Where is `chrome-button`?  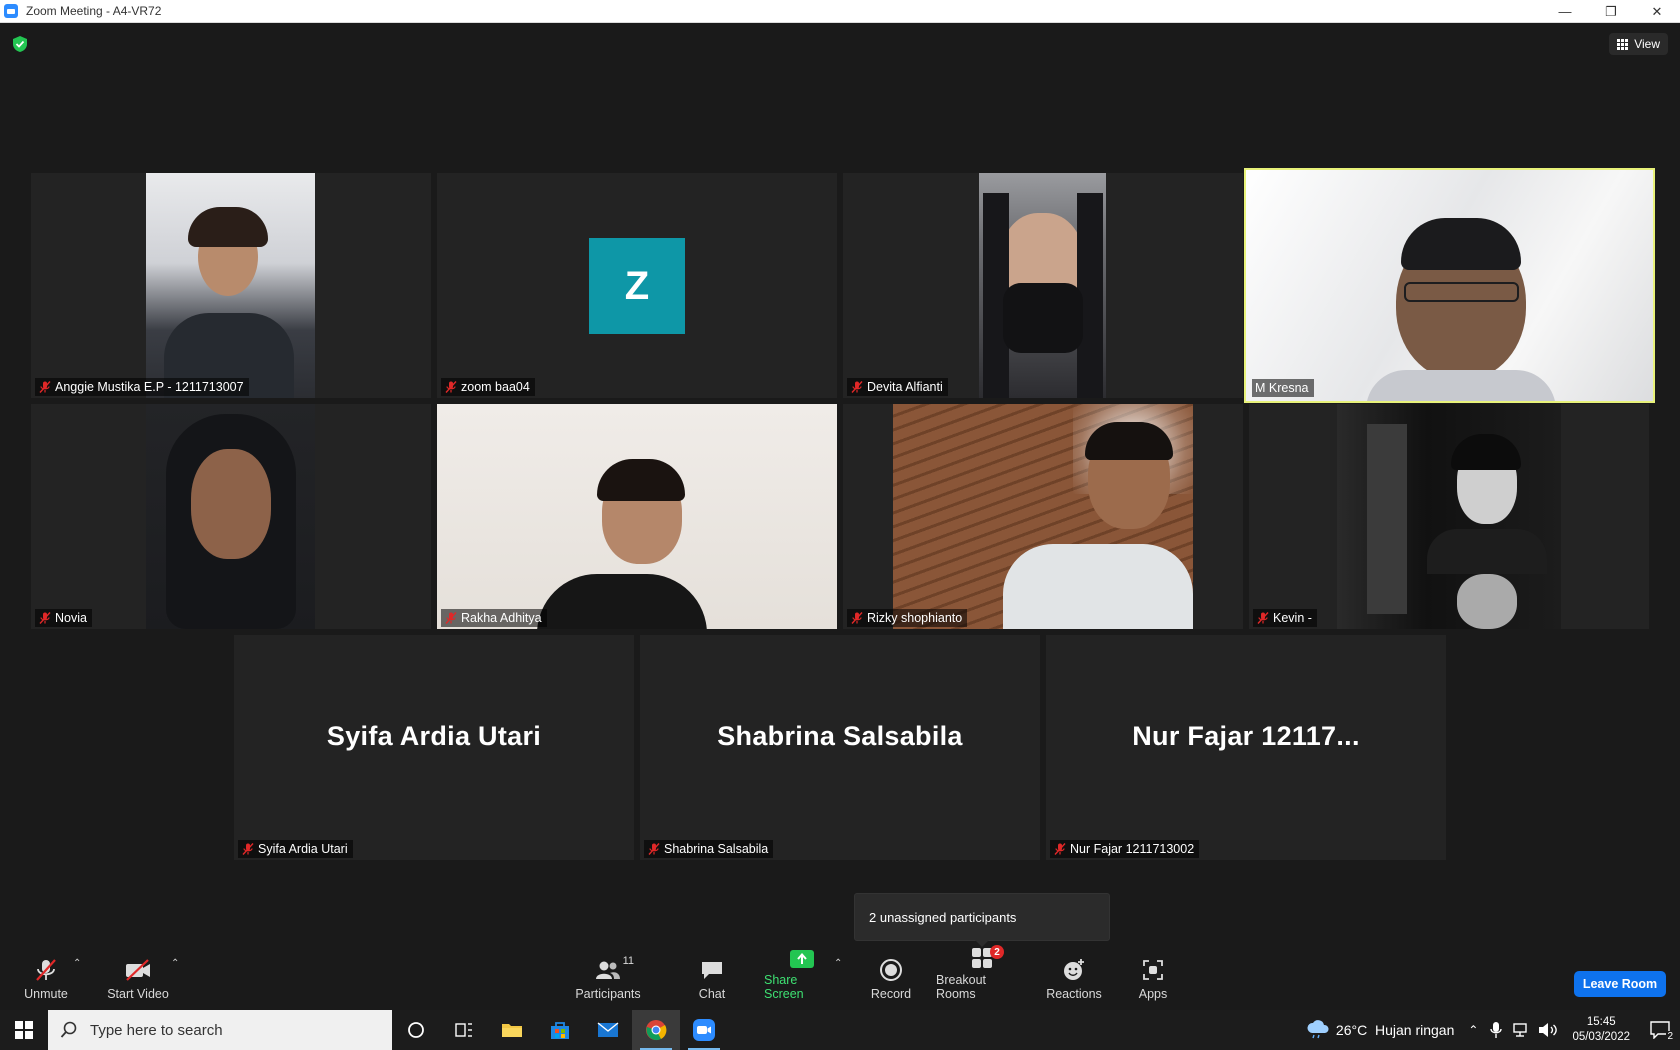 chrome-button is located at coordinates (656, 1030).